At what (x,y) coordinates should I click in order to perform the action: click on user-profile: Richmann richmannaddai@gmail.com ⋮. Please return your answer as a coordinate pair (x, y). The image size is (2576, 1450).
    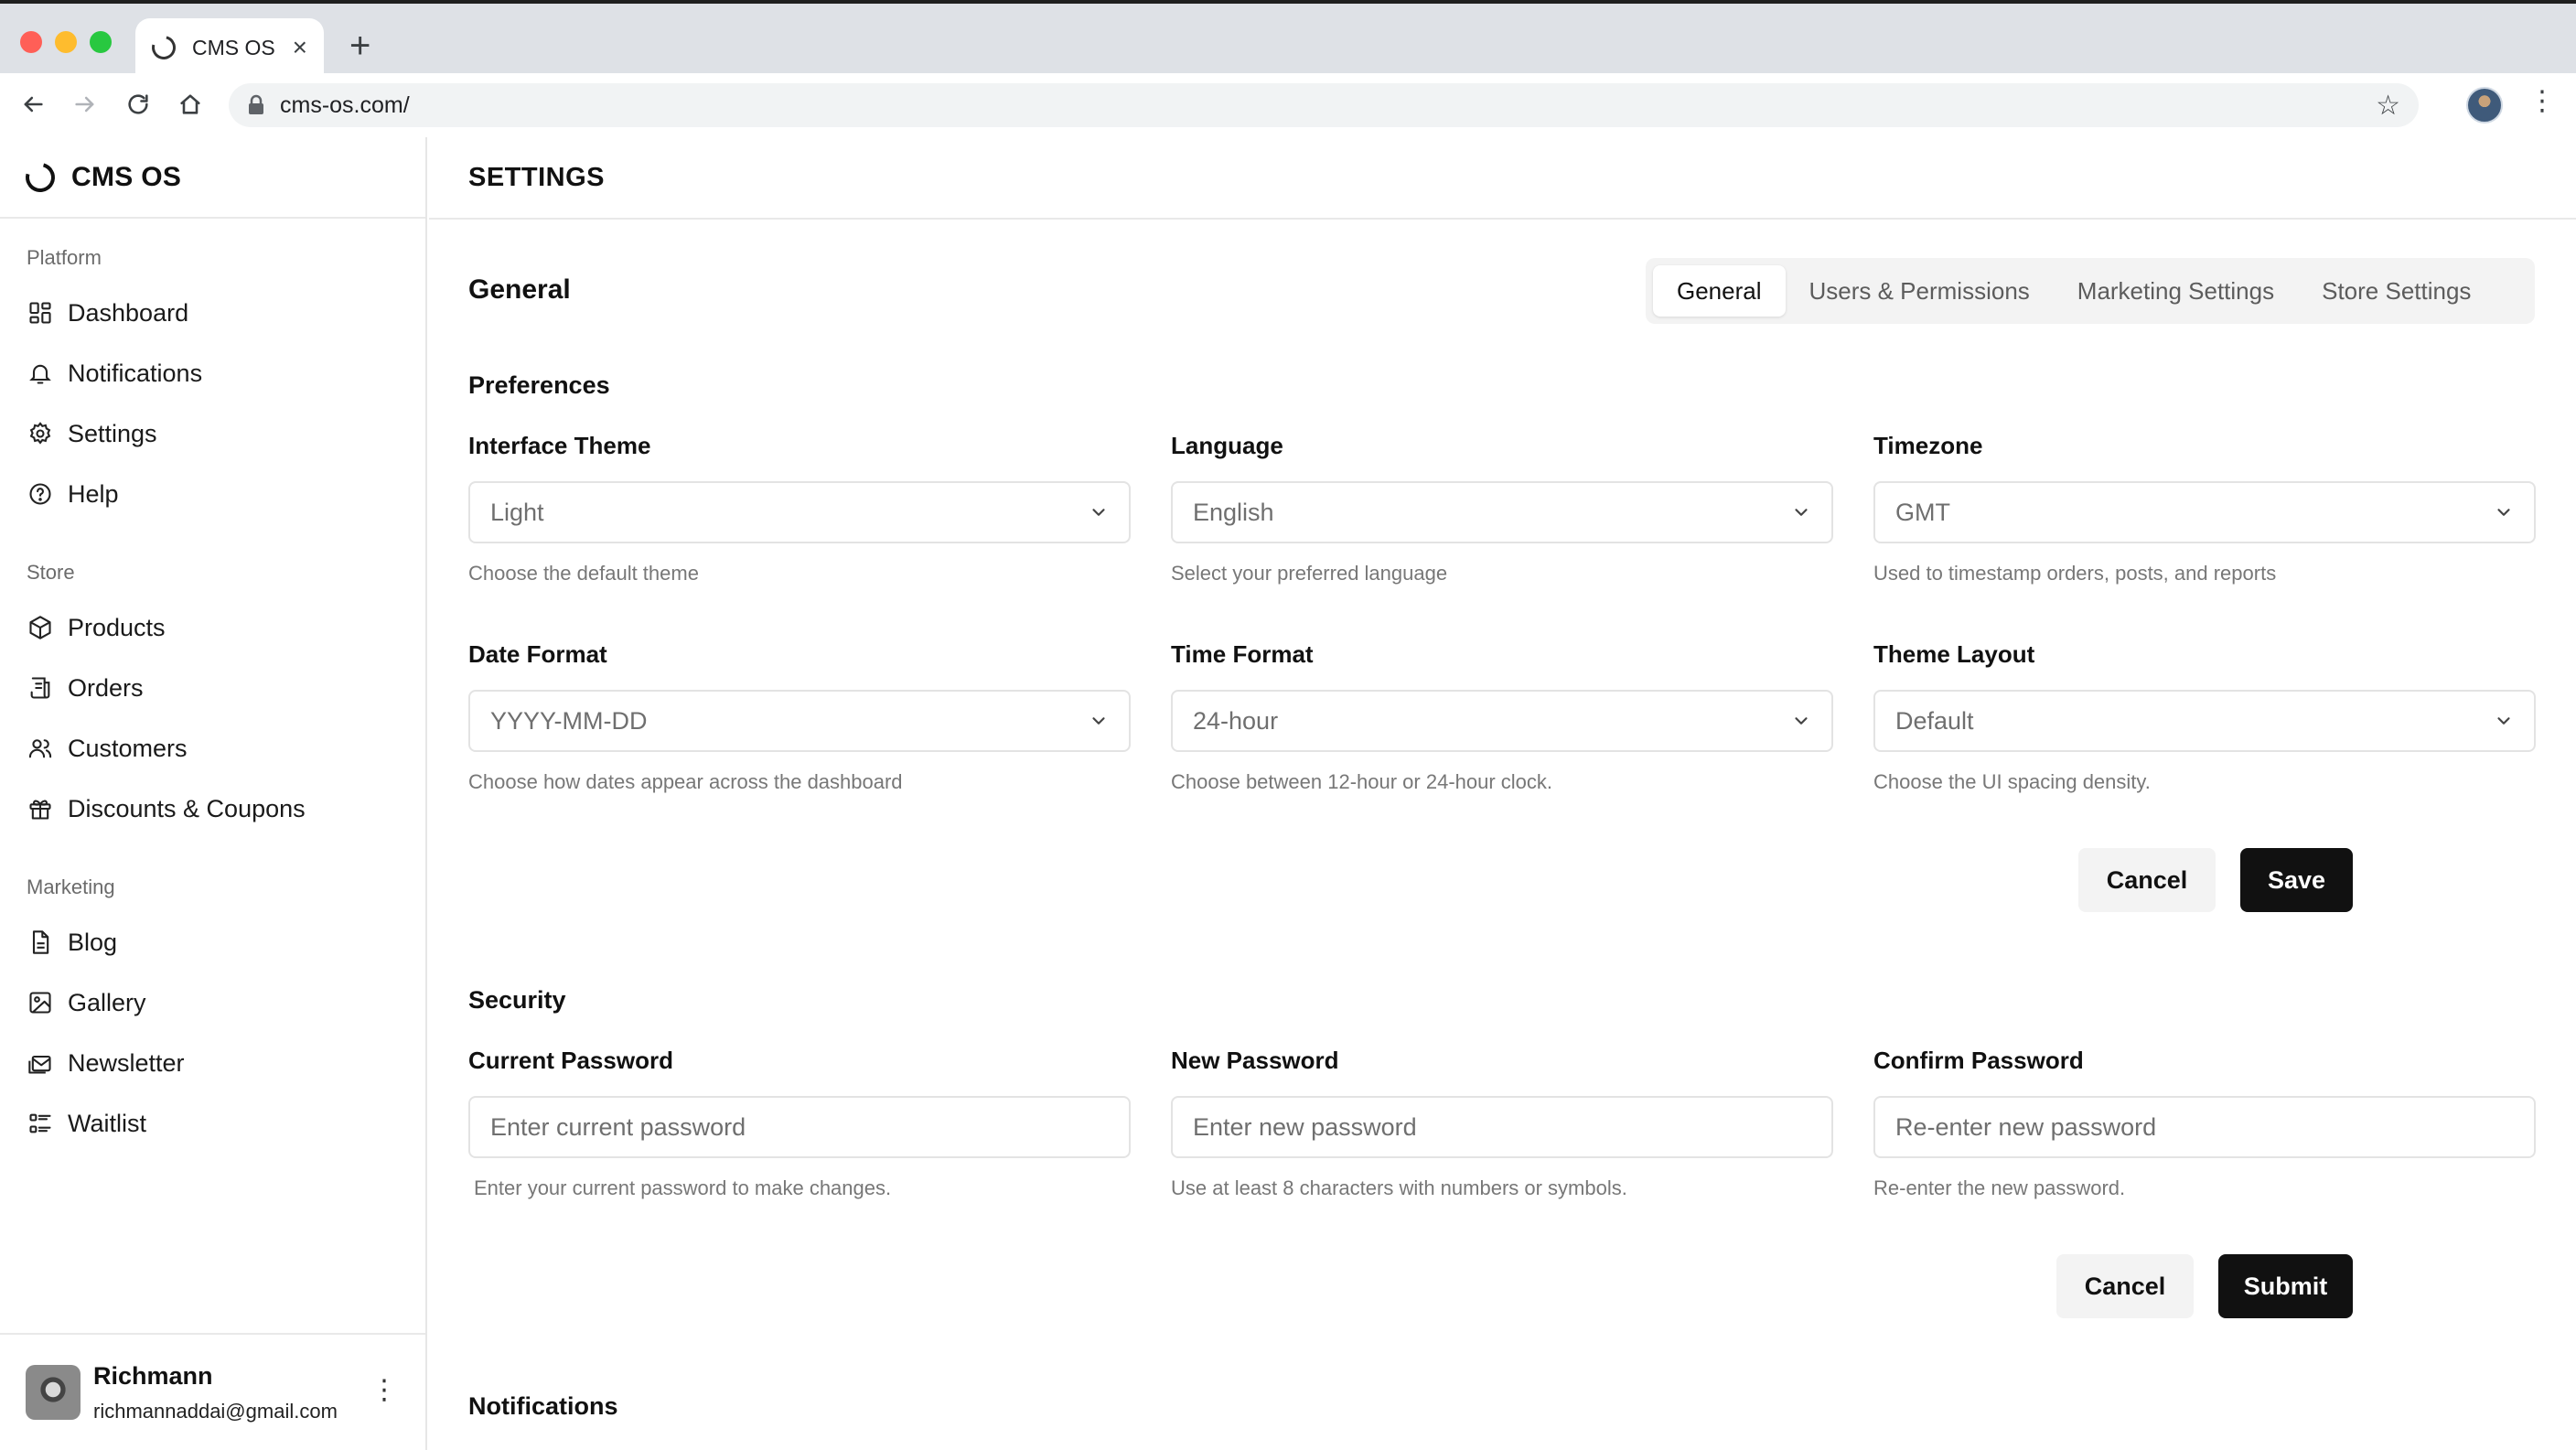
    Looking at the image, I should click on (213, 1391).